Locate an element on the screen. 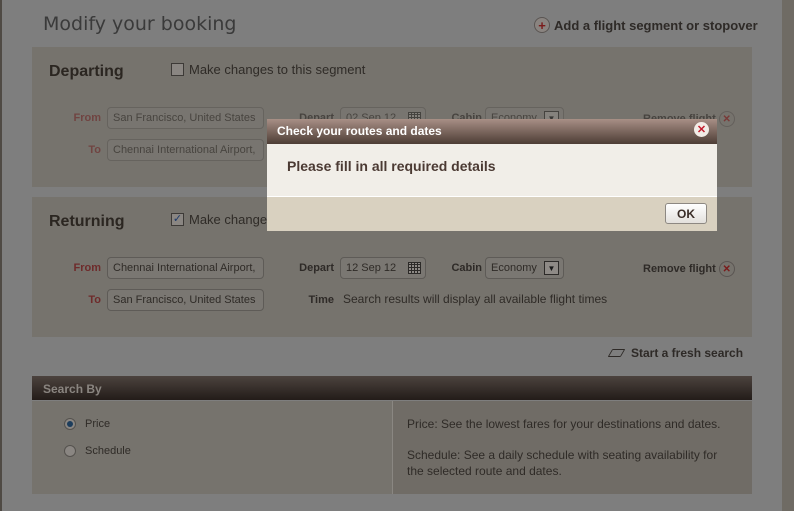  radio-label-price: Price is located at coordinates (98, 424).